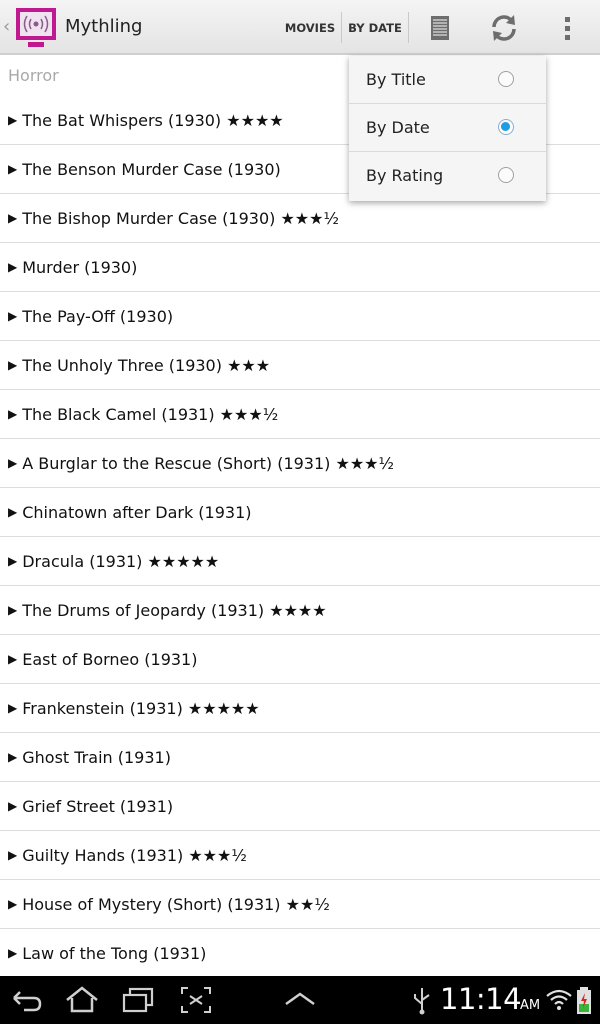 The height and width of the screenshot is (1024, 600). Describe the element at coordinates (141, 708) in the screenshot. I see `movie-title: Frankenstein (1931) ★★★★★` at that location.